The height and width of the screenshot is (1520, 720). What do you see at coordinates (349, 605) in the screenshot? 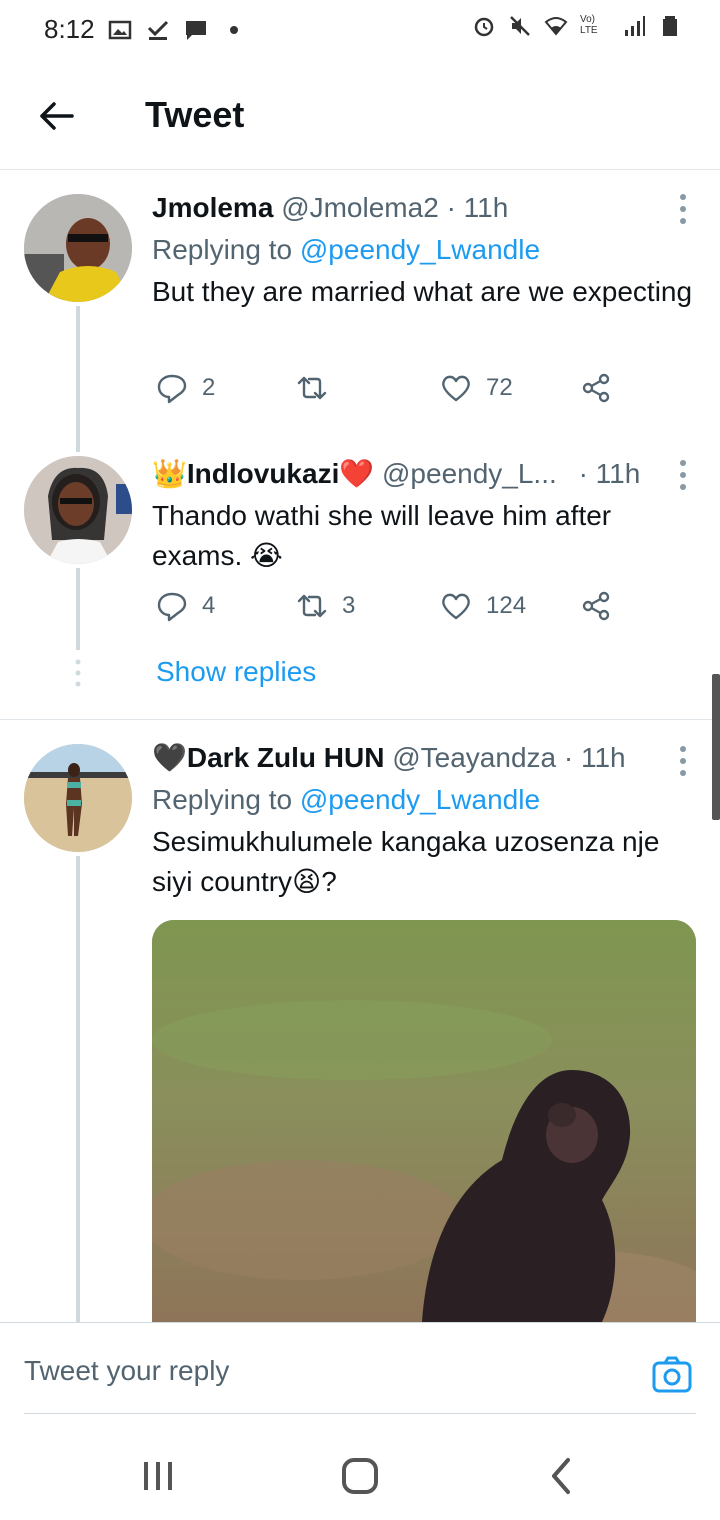
I see `retweet-count: 3` at bounding box center [349, 605].